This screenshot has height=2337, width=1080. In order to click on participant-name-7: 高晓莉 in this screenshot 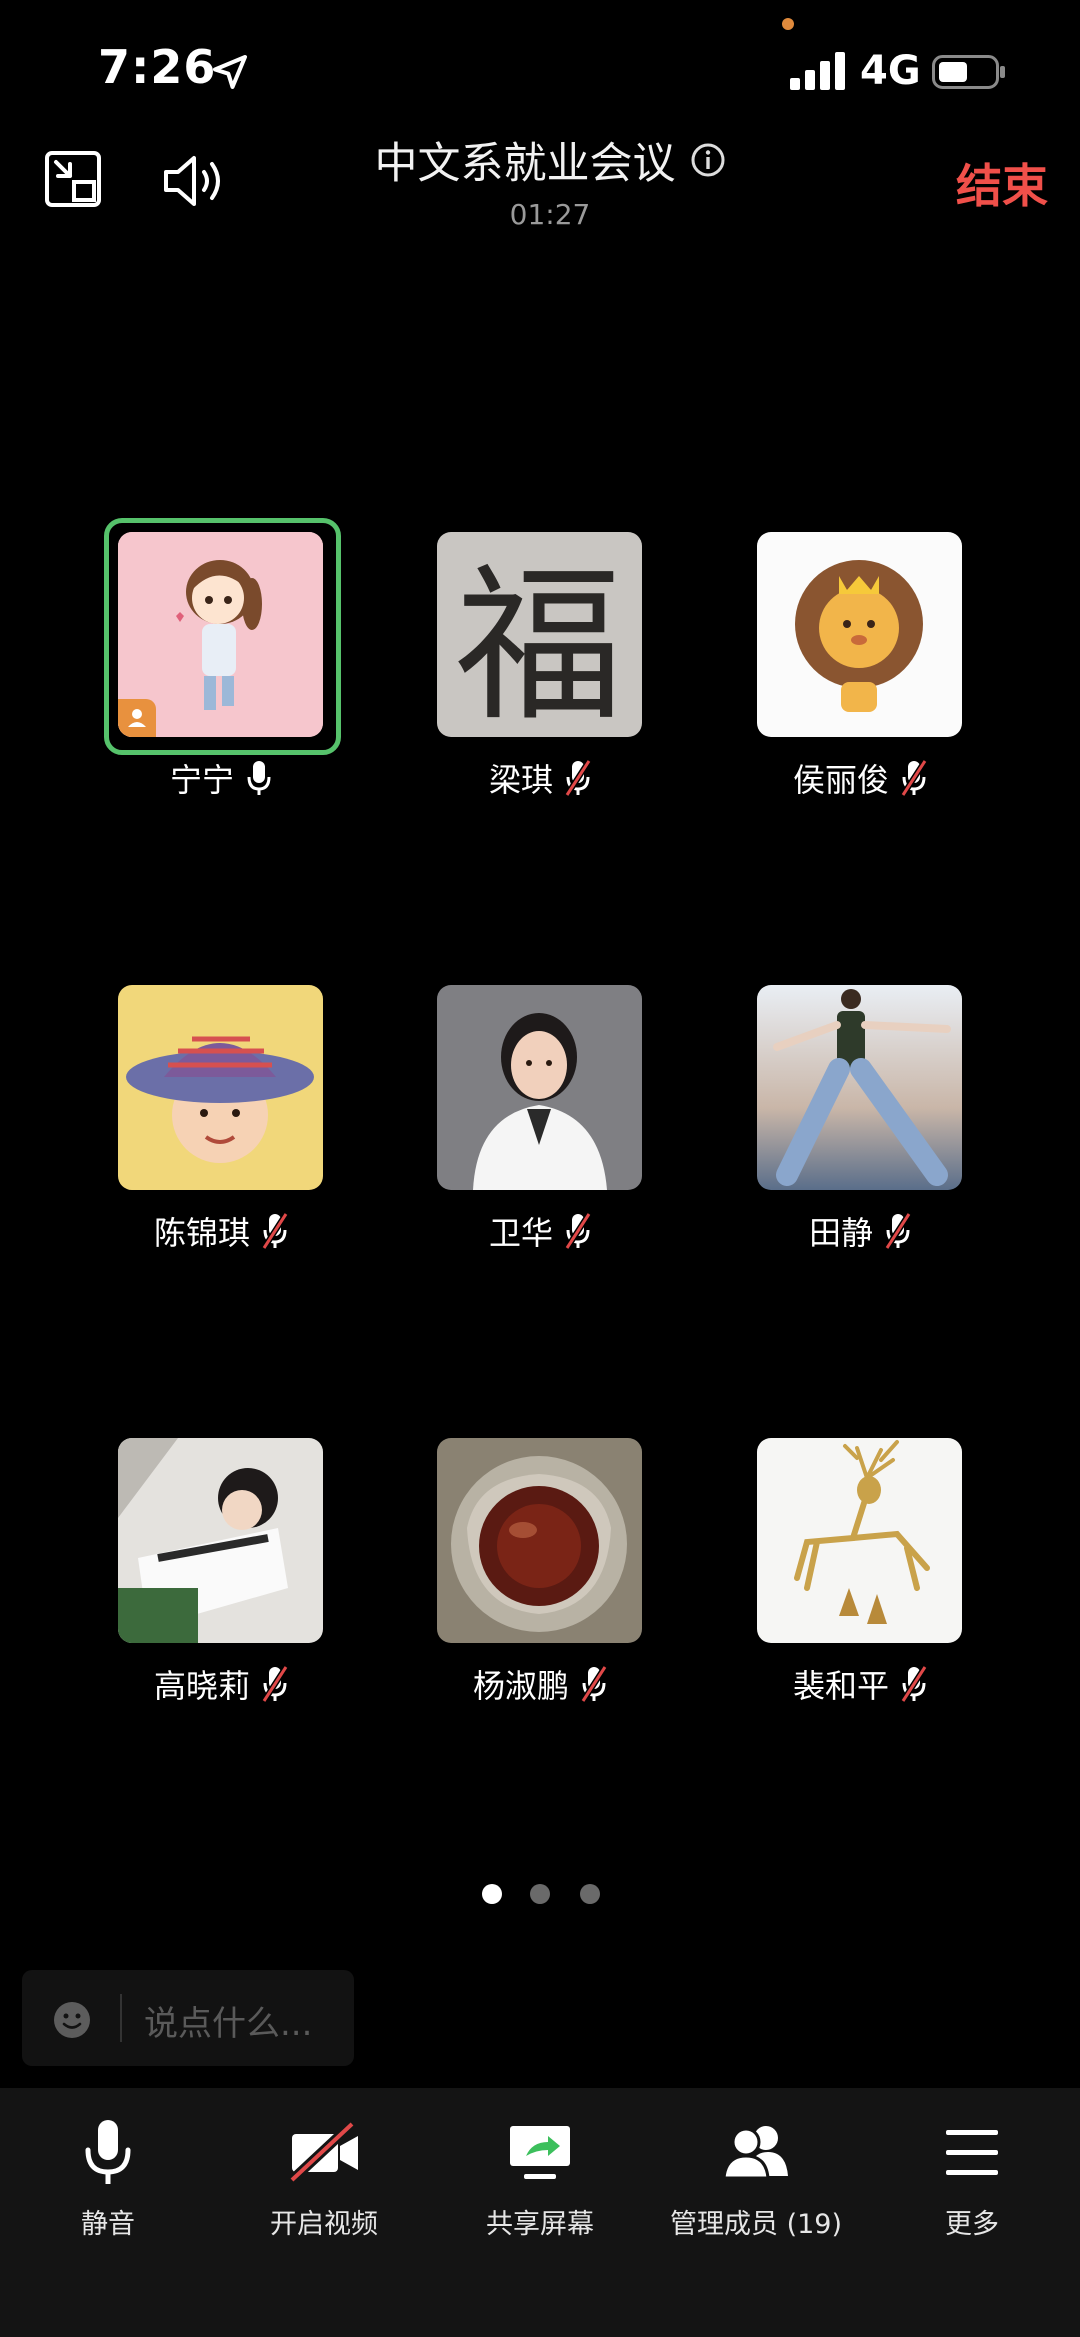, I will do `click(221, 1684)`.